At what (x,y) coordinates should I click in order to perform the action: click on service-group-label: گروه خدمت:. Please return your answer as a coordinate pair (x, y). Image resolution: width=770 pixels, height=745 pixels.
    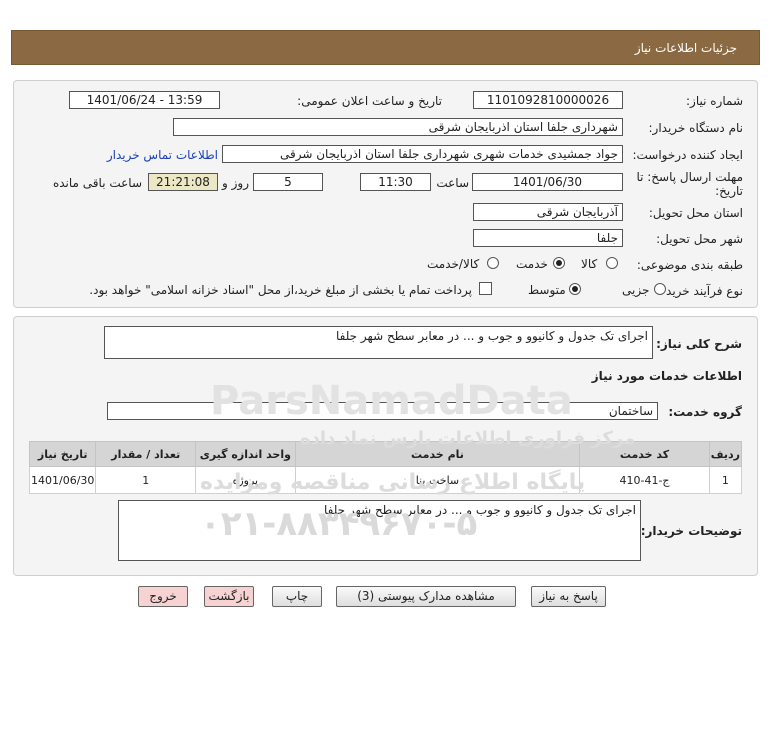
    Looking at the image, I should click on (705, 412).